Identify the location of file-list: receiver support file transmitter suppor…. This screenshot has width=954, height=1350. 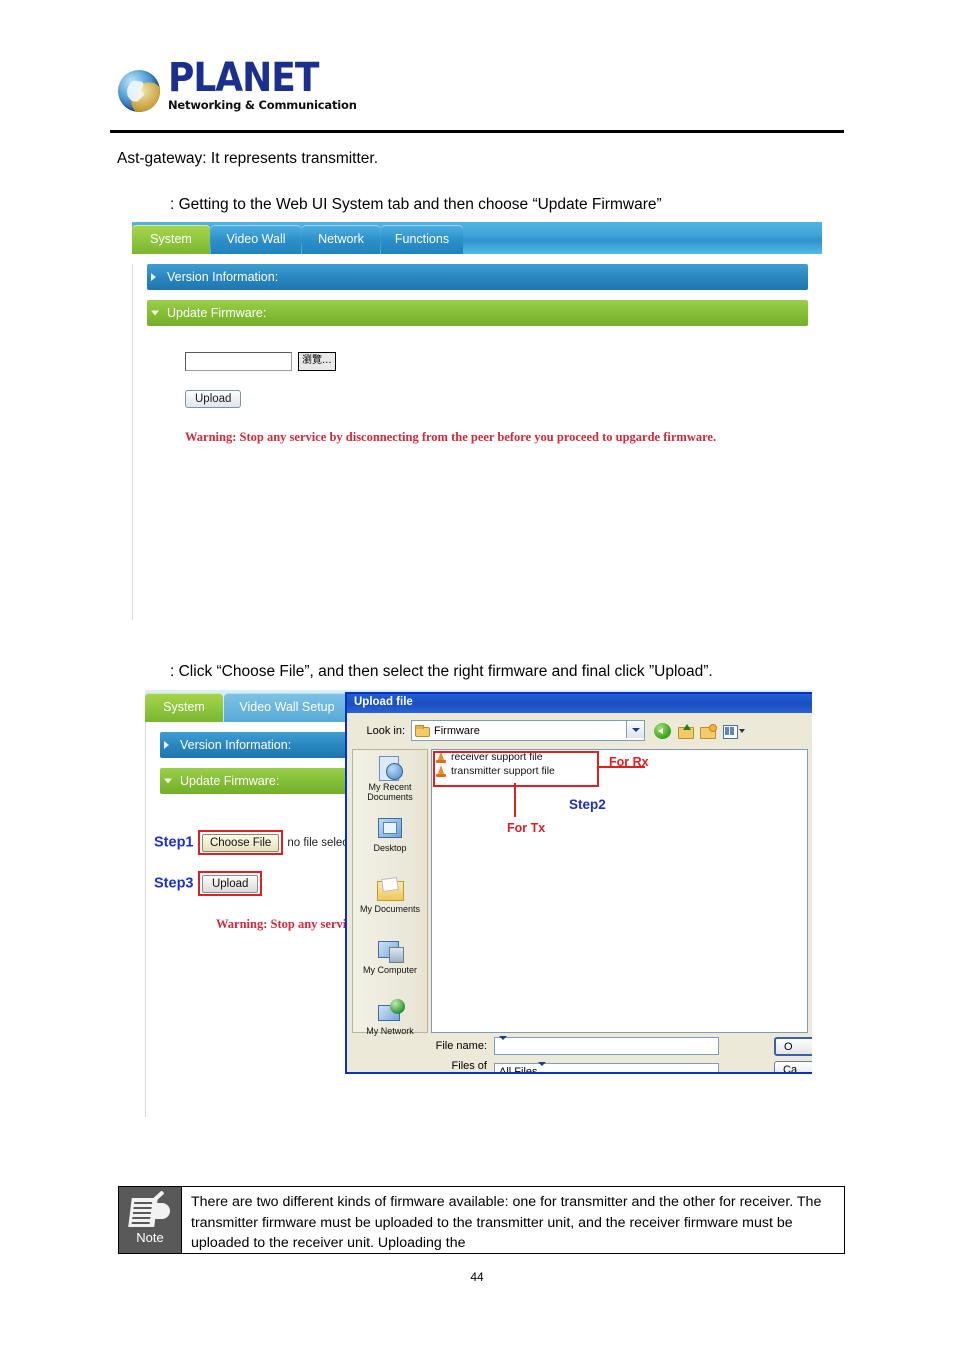
(619, 891).